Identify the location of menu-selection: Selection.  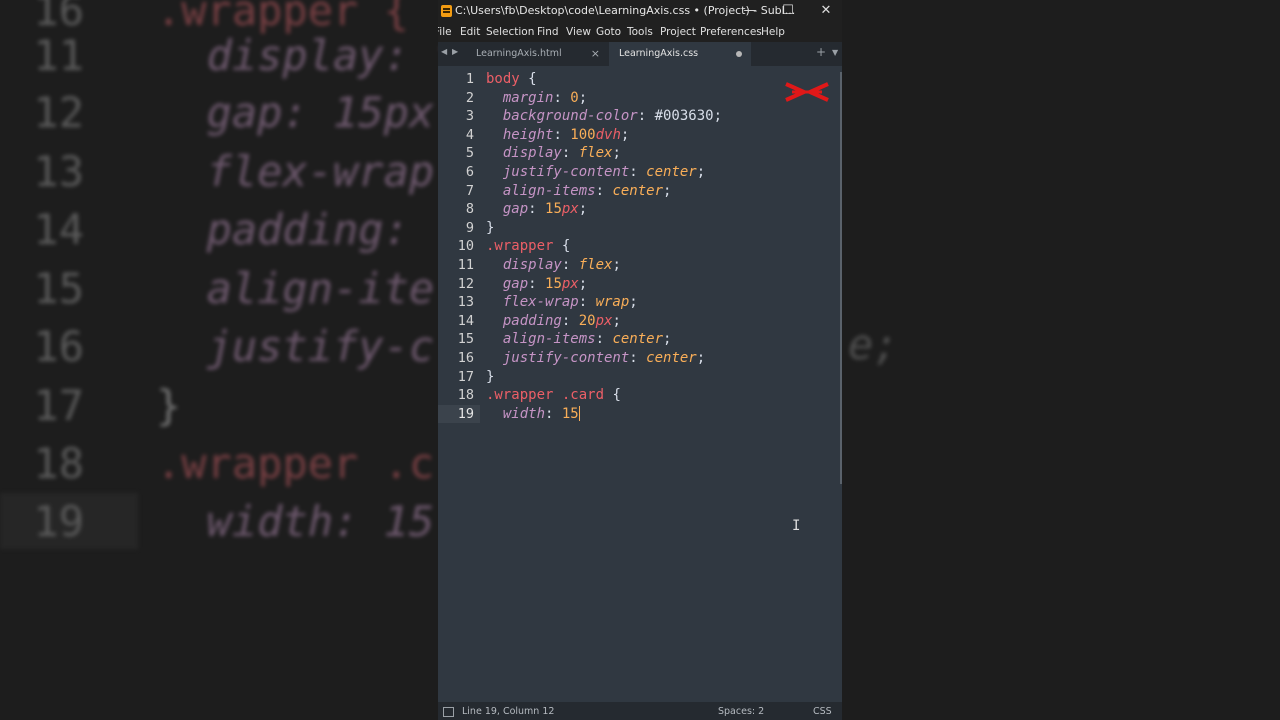
(510, 32).